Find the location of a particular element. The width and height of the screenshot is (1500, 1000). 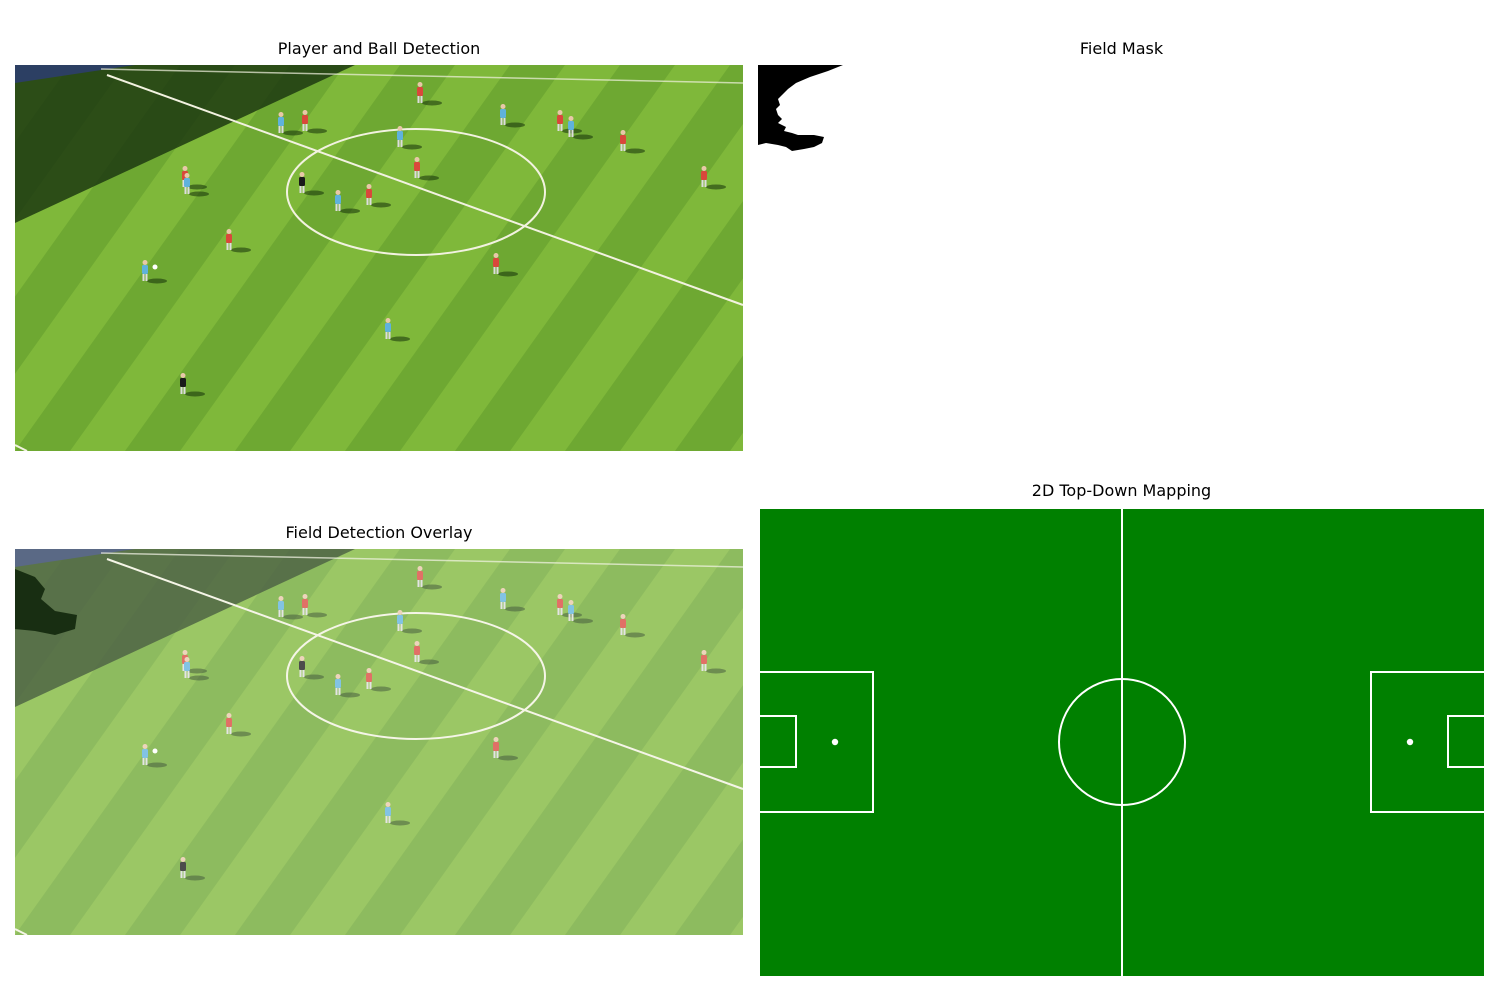

left-penalty-spot is located at coordinates (835, 742).